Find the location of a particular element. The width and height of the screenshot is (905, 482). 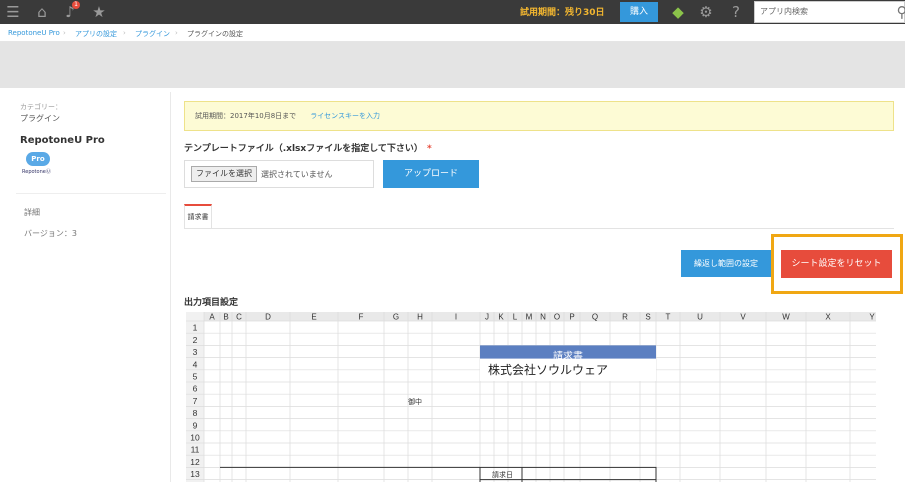

row-header-11: 11 is located at coordinates (195, 450).